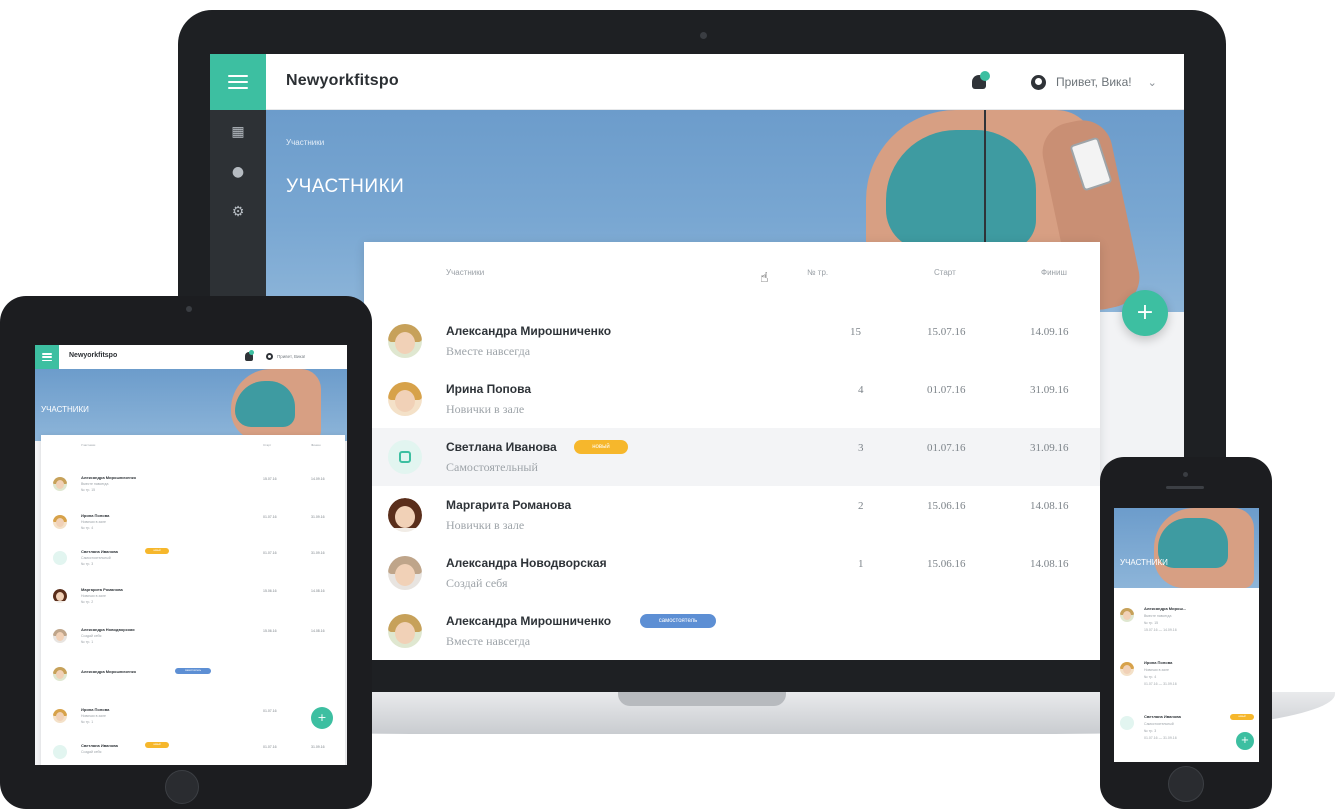 This screenshot has height=809, width=1339. What do you see at coordinates (238, 172) in the screenshot?
I see `user-icon: ●` at bounding box center [238, 172].